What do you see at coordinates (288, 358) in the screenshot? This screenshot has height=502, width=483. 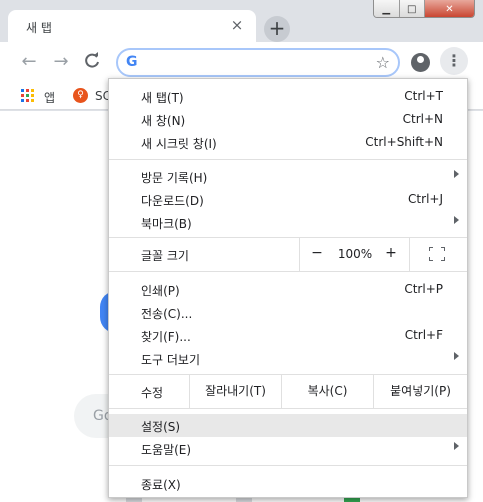 I see `menu-item-more-tools: 도구 더보기` at bounding box center [288, 358].